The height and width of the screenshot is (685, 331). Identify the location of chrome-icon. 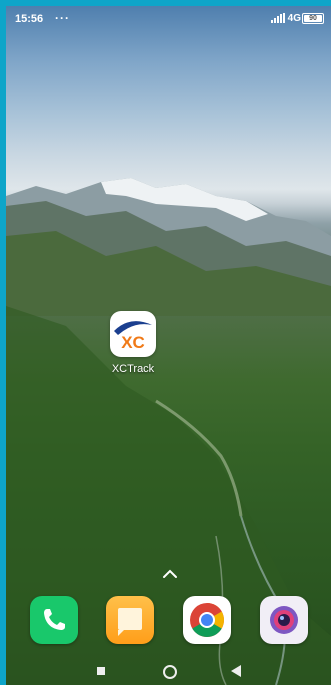
(207, 620).